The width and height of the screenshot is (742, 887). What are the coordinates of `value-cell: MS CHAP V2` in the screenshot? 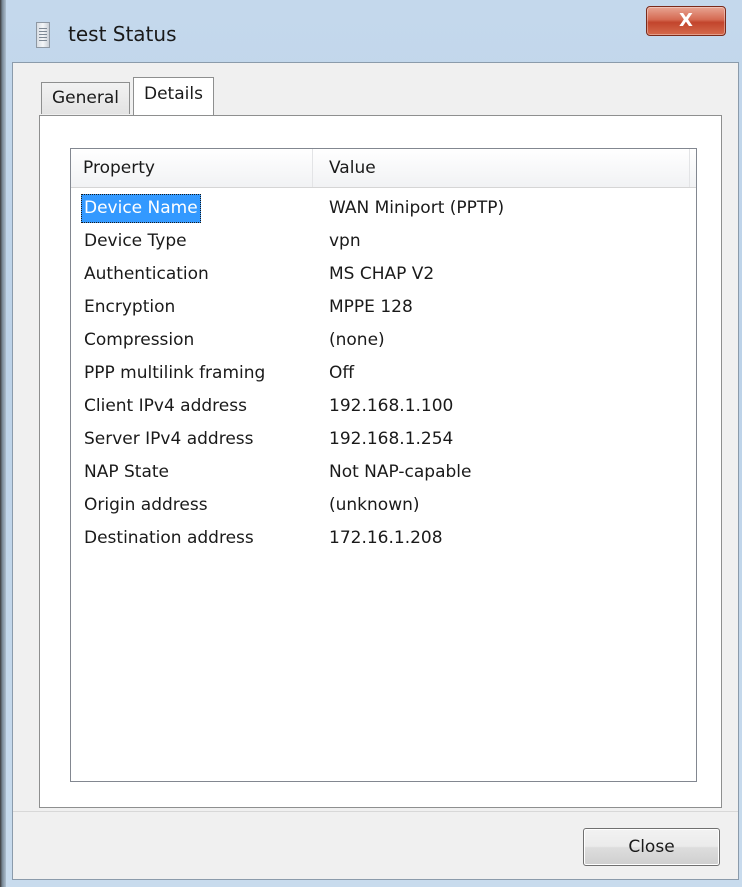 It's located at (382, 274).